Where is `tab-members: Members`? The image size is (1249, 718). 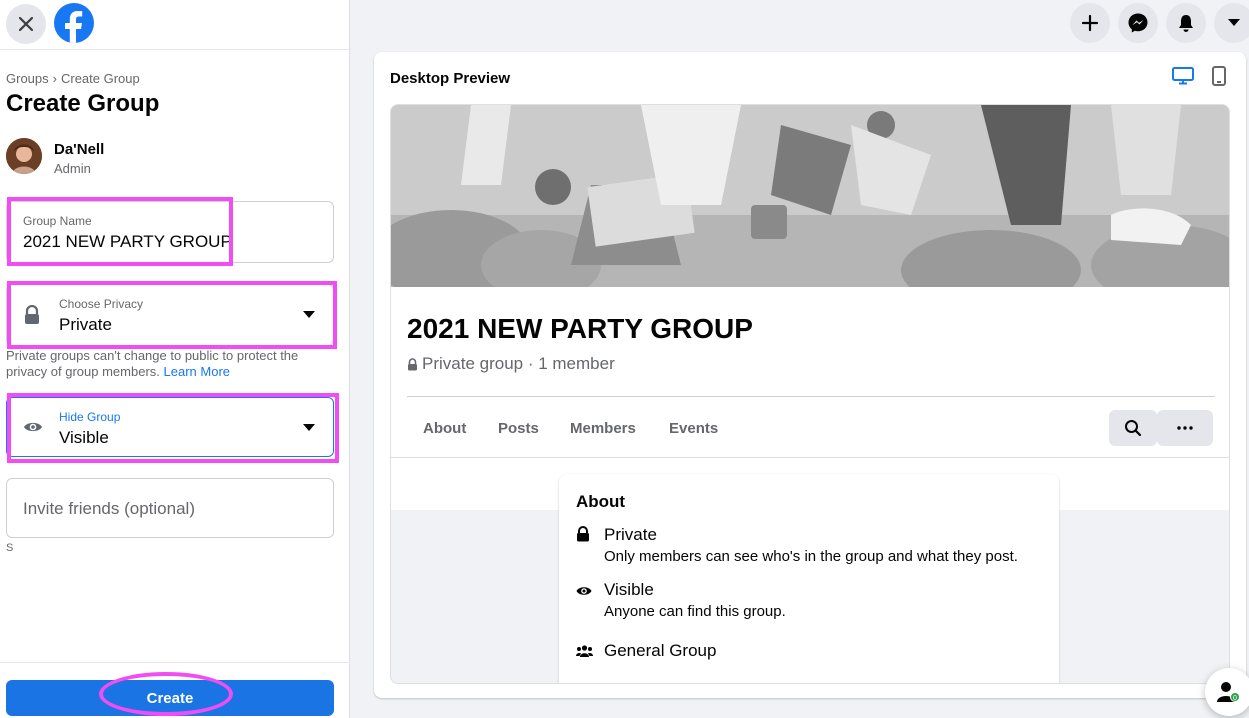 tab-members: Members is located at coordinates (603, 428).